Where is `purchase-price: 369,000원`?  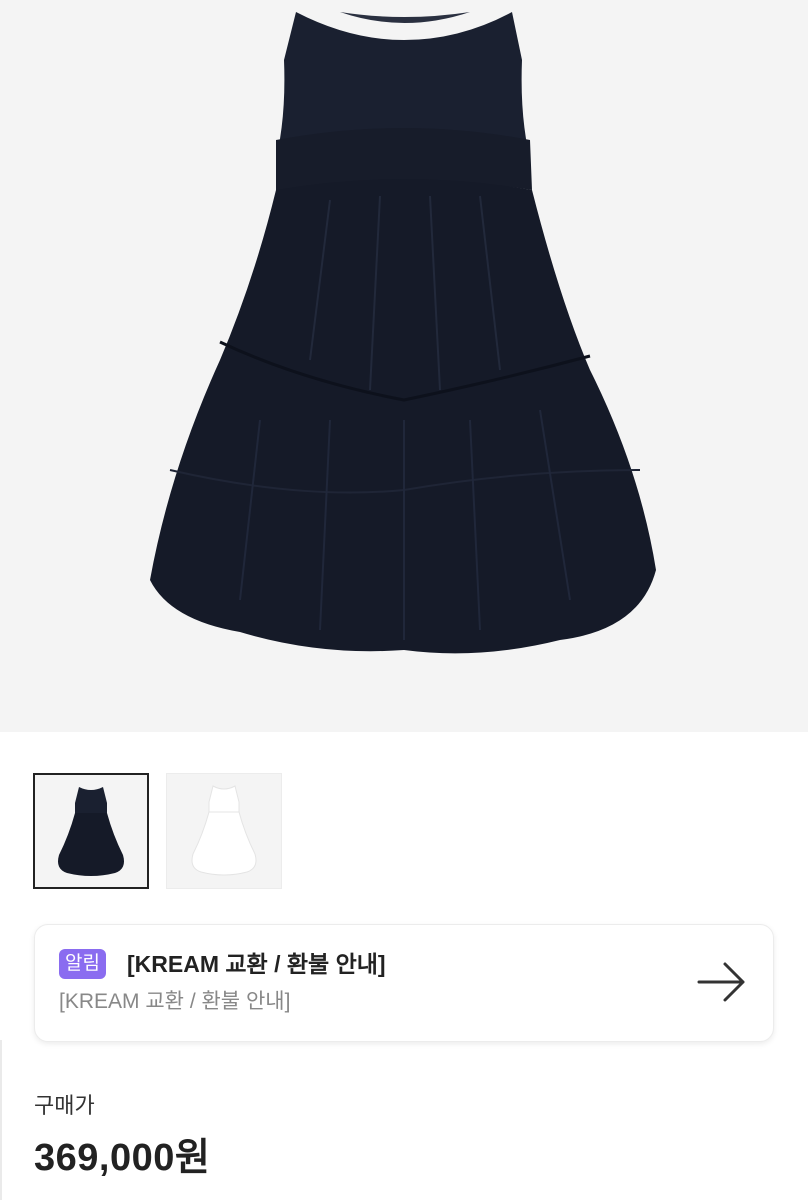 purchase-price: 369,000원 is located at coordinates (122, 1158).